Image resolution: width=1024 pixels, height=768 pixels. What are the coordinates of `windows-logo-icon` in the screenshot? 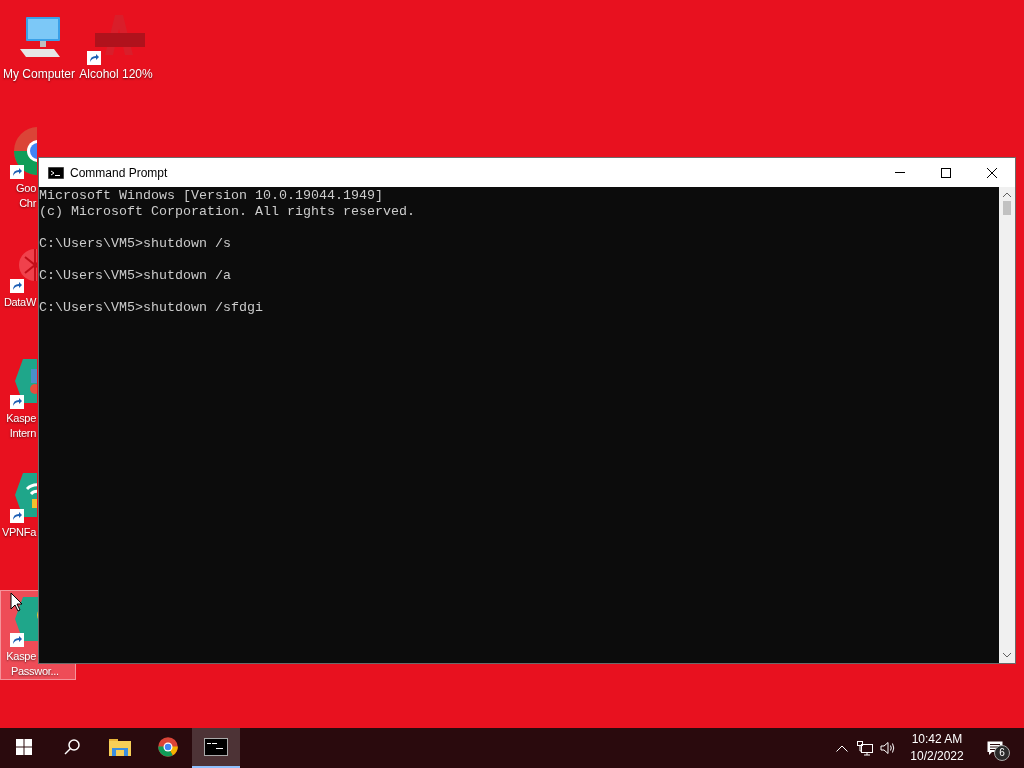 It's located at (24, 747).